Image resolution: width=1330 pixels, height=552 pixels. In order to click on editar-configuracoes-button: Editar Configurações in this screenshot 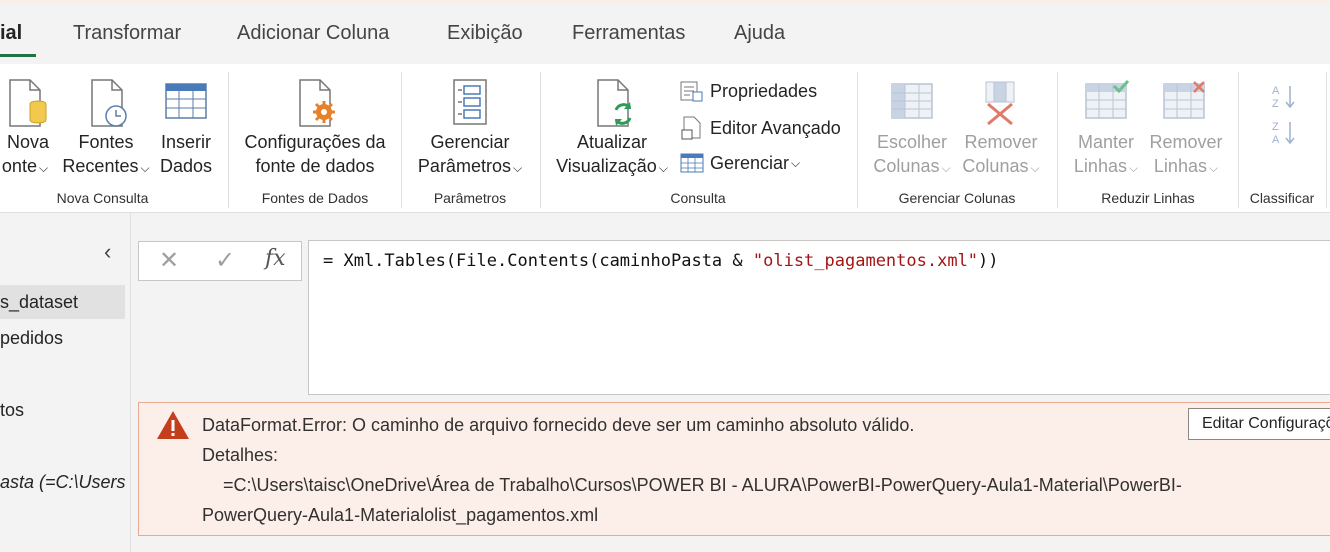, I will do `click(1259, 424)`.